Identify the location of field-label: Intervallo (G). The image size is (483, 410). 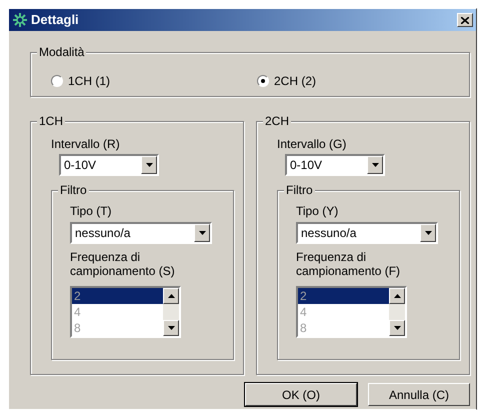
(312, 144).